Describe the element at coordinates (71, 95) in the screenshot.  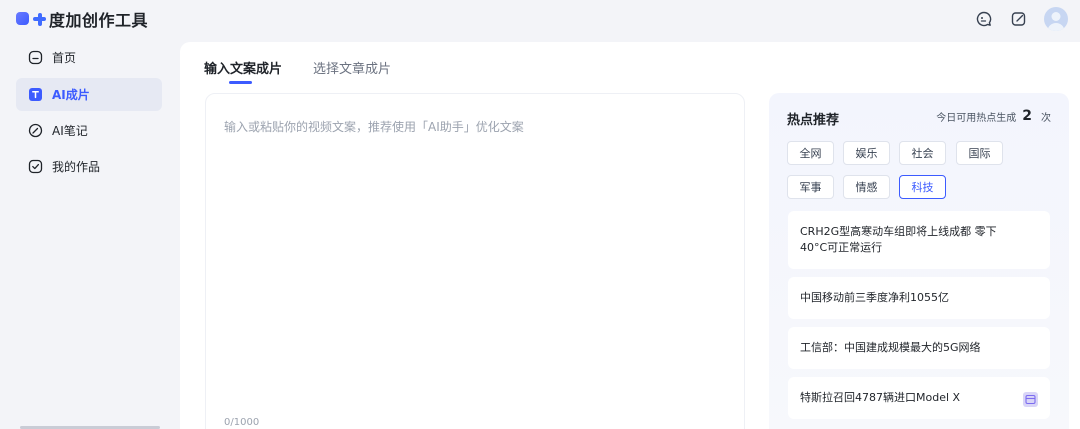
I see `sidebar-item-label: AI成片` at that location.